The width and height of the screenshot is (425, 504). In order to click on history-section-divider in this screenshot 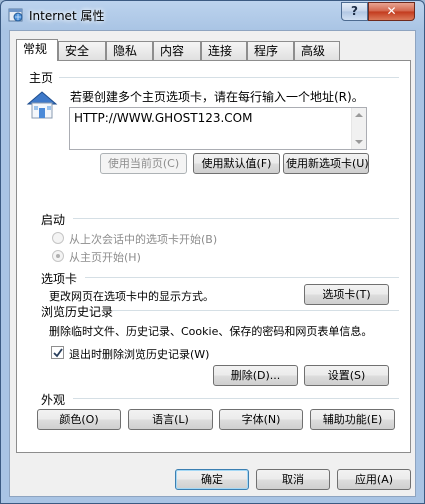, I will do `click(256, 310)`.